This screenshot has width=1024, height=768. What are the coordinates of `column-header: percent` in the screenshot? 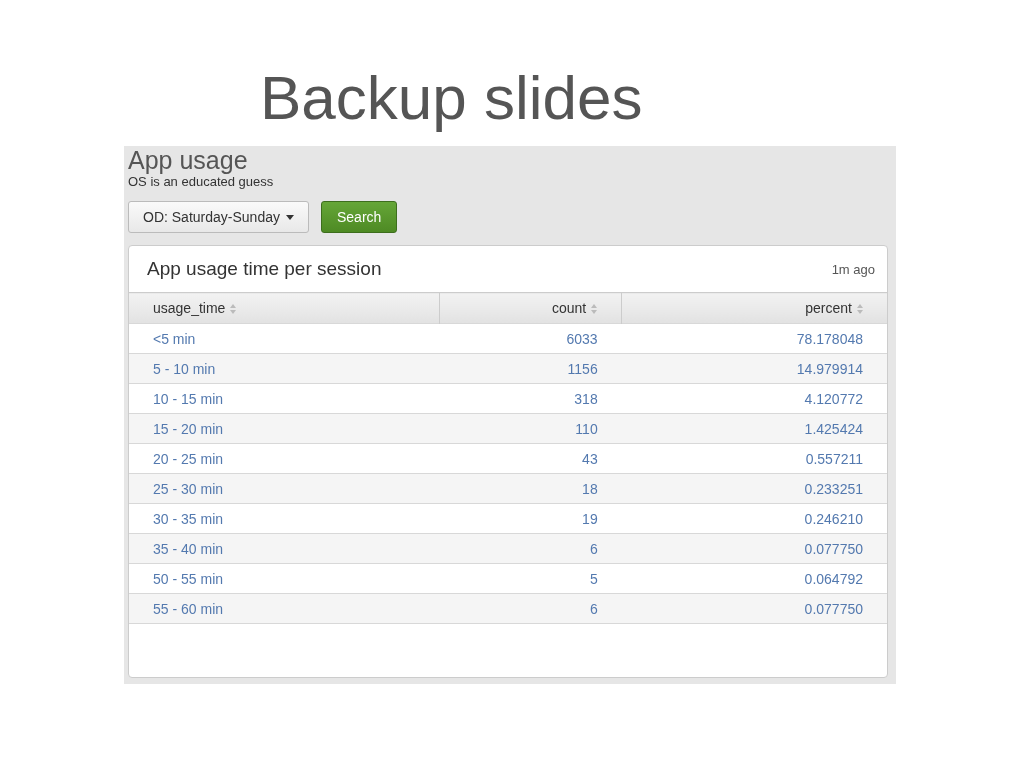 It's located at (754, 308).